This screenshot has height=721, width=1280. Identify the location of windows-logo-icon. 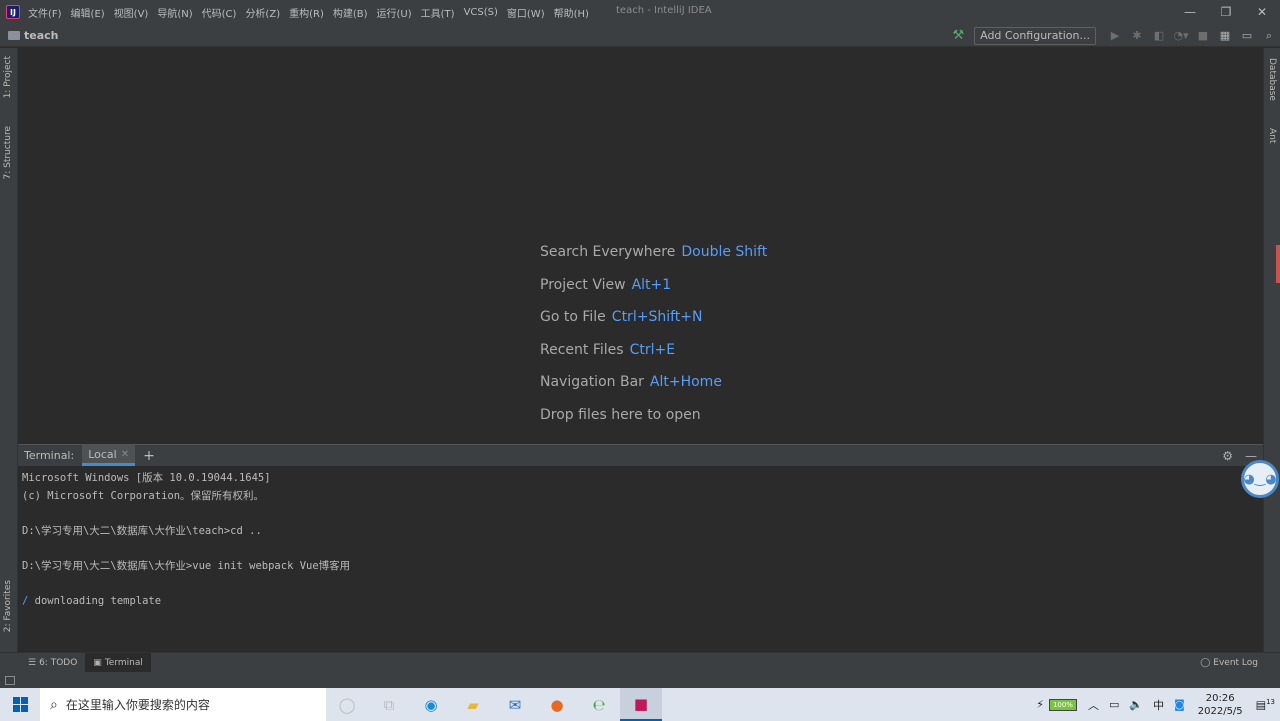
(20, 704).